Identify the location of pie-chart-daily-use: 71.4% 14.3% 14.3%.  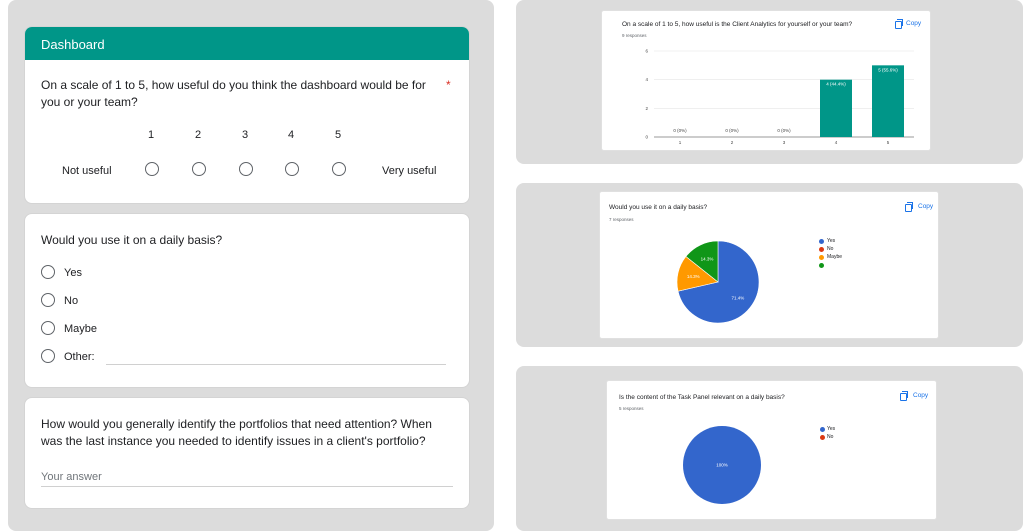
(718, 282).